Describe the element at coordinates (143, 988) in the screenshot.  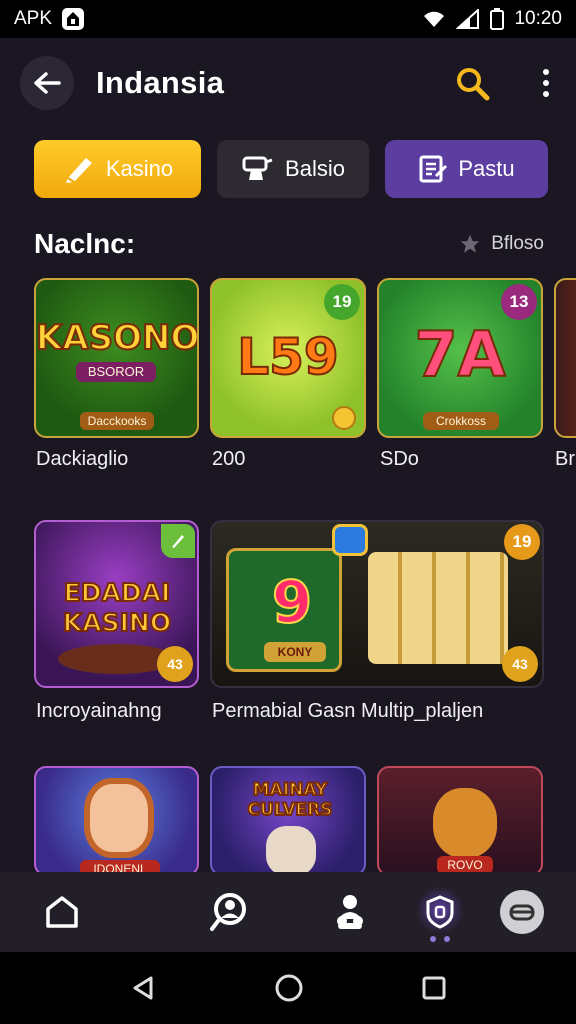
I see `back-triangle-icon` at that location.